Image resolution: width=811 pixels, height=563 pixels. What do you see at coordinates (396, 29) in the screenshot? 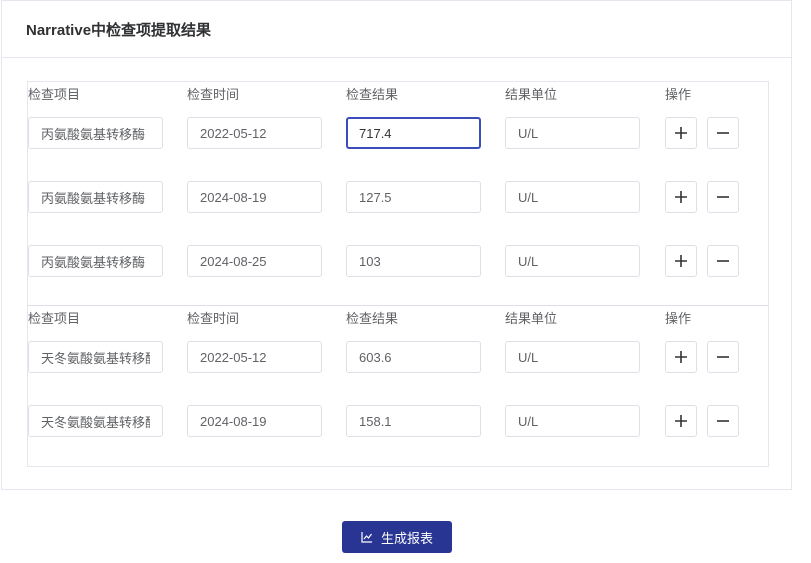
I see `card-title: Narrative中检查项提取结果` at bounding box center [396, 29].